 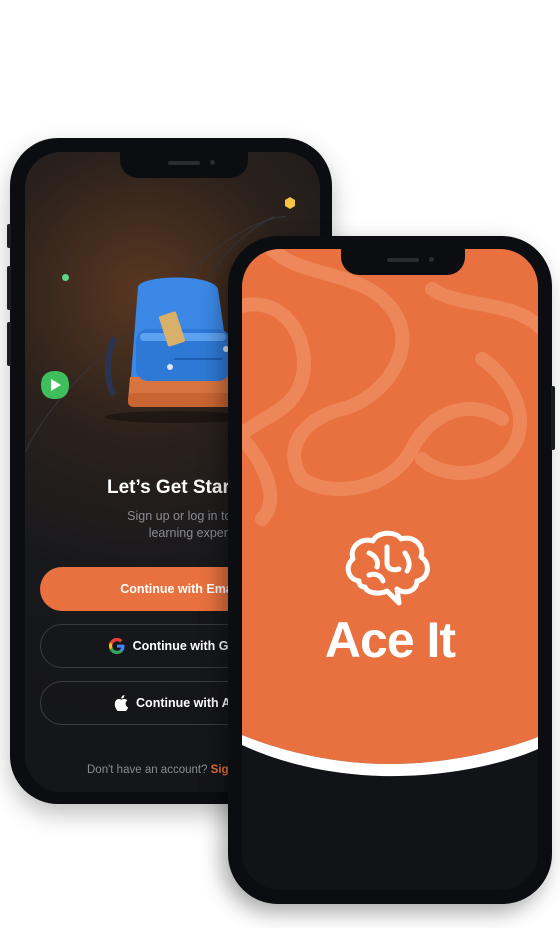 What do you see at coordinates (290, 203) in the screenshot?
I see `hexagon-dot` at bounding box center [290, 203].